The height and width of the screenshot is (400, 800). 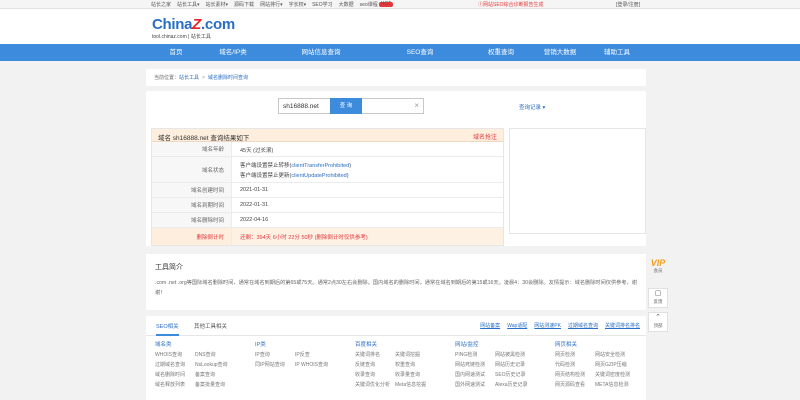 I want to click on tool-link: 域名删除时间, so click(x=175, y=374).